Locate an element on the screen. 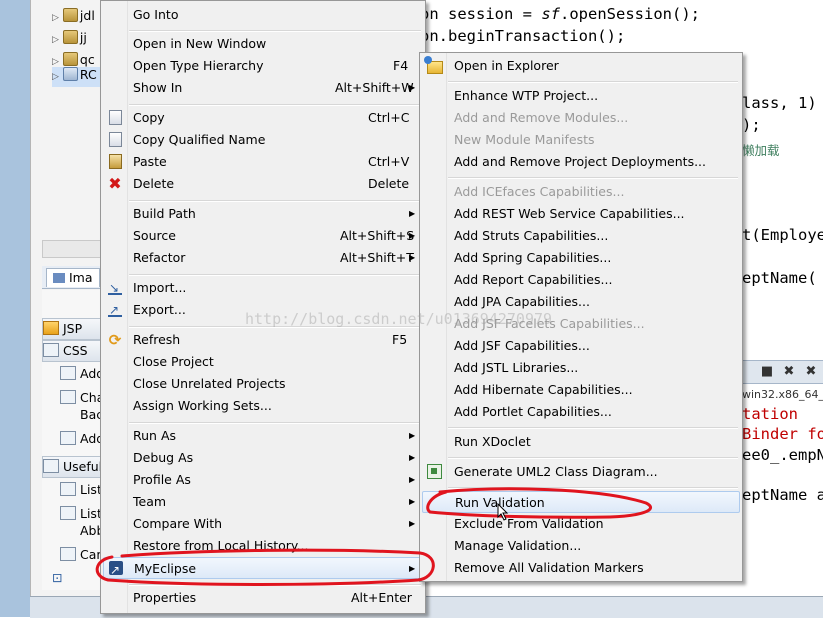 The height and width of the screenshot is (618, 823). palette-drawer-jsp: JSP is located at coordinates (73, 329).